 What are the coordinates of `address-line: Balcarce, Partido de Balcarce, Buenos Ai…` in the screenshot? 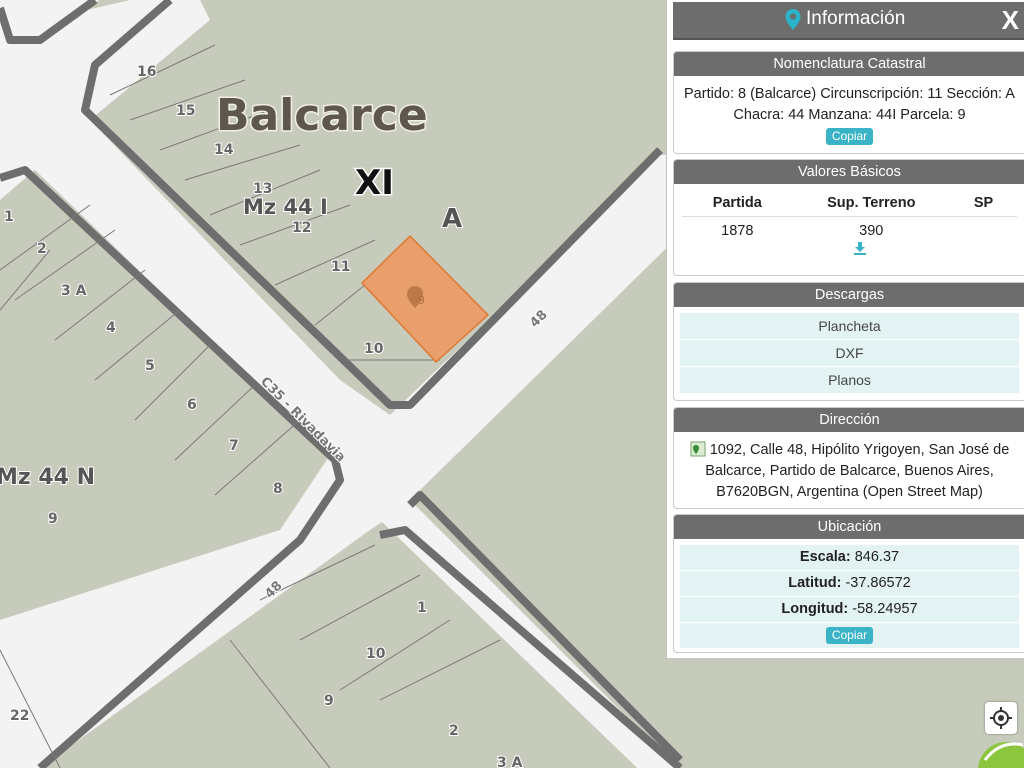 It's located at (849, 471).